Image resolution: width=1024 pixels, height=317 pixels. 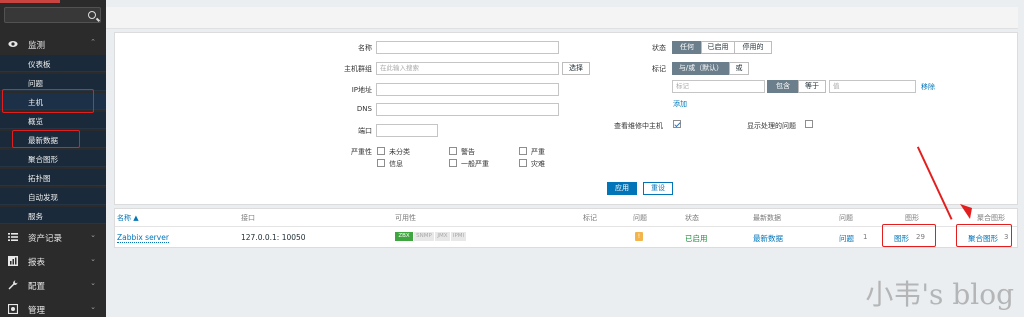 I want to click on name-input, so click(x=467, y=47).